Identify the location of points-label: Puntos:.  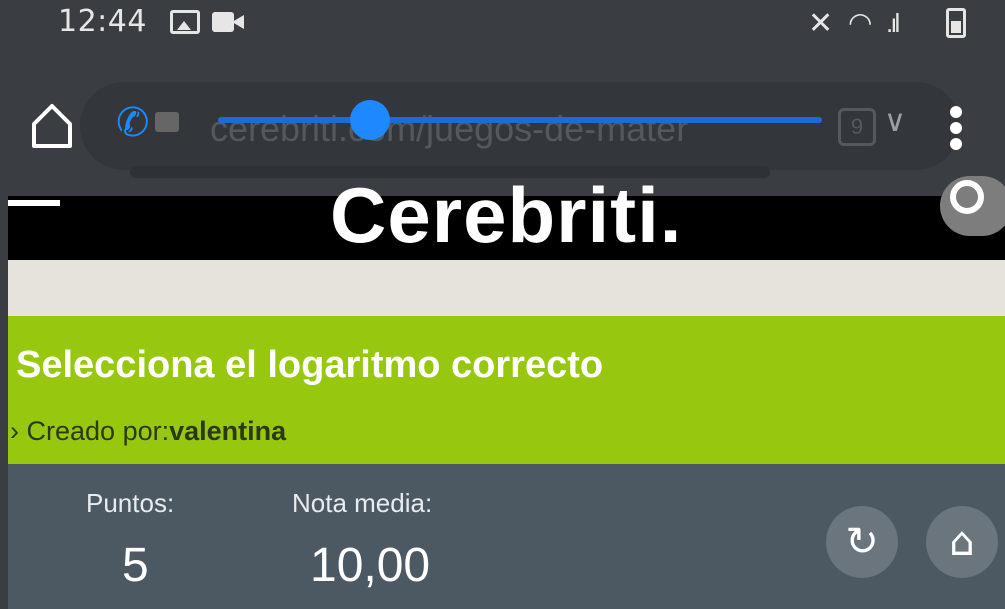
(130, 503).